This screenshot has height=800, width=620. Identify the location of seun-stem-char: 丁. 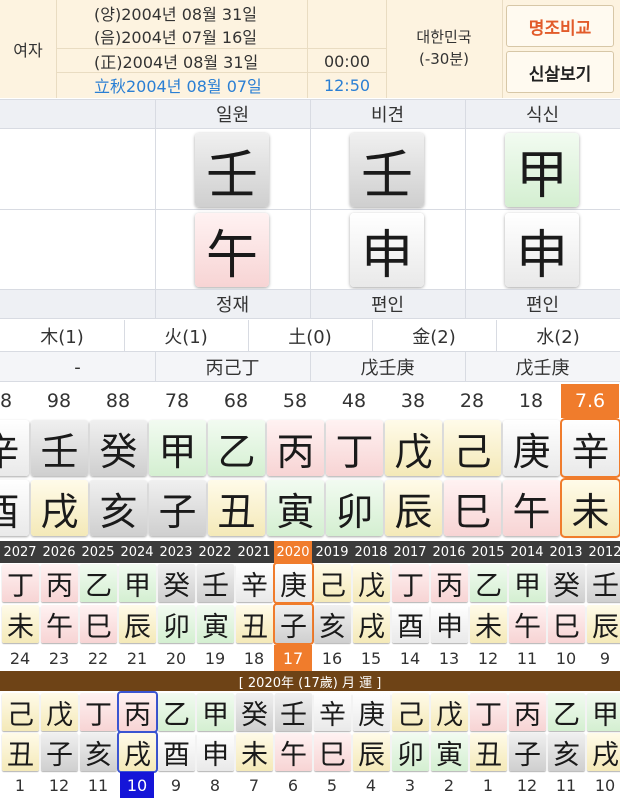
(20, 583).